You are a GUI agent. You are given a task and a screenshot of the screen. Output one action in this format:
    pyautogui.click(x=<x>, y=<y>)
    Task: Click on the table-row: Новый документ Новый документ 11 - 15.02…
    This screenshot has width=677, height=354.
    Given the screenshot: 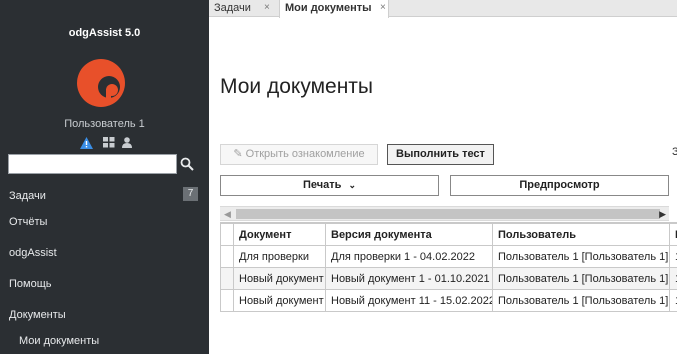 What is the action you would take?
    pyautogui.click(x=448, y=300)
    